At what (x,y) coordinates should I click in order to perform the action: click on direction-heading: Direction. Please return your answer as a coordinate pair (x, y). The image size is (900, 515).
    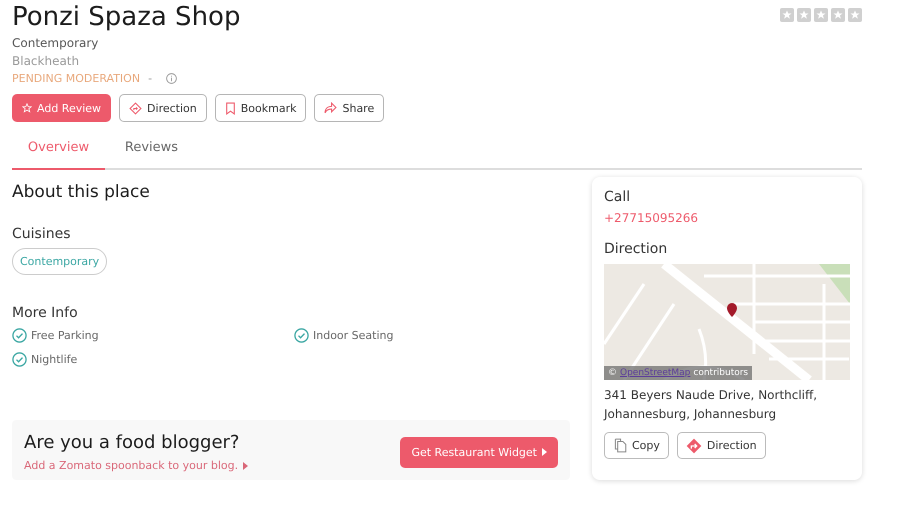
    Looking at the image, I should click on (636, 249).